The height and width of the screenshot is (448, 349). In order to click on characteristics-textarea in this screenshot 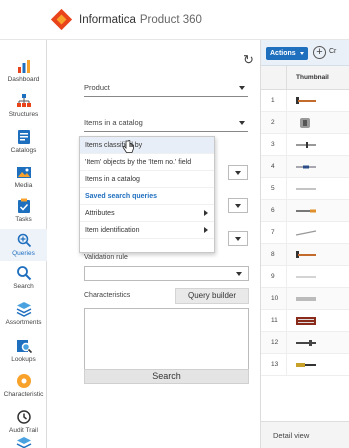, I will do `click(166, 343)`.